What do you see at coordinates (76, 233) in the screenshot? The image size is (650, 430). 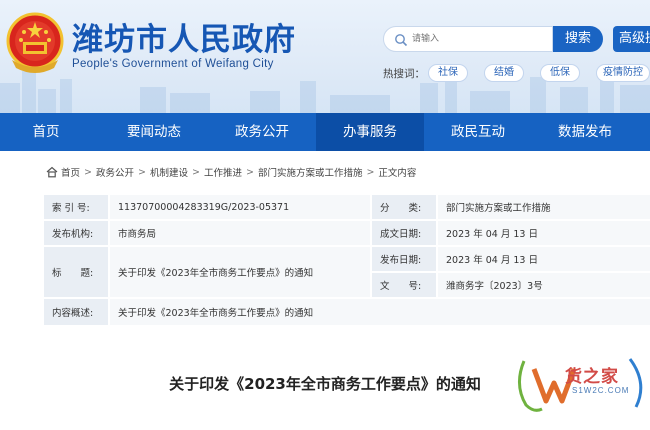 I see `publisher-label: 发布机构:` at bounding box center [76, 233].